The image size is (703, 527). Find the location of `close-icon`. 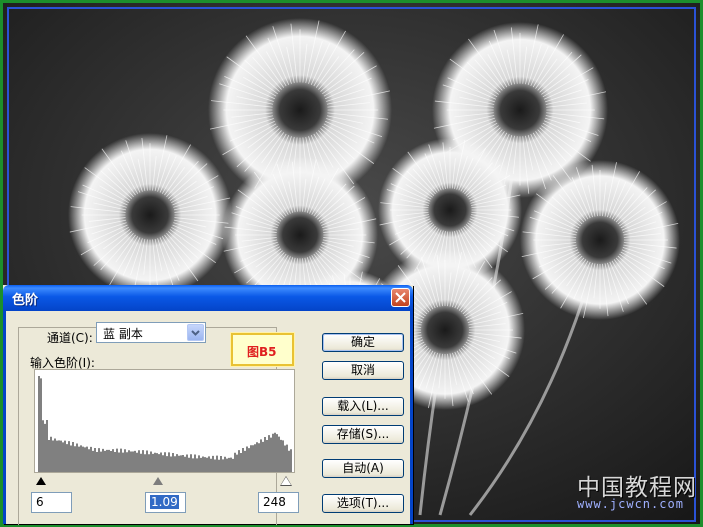

close-icon is located at coordinates (400, 297).